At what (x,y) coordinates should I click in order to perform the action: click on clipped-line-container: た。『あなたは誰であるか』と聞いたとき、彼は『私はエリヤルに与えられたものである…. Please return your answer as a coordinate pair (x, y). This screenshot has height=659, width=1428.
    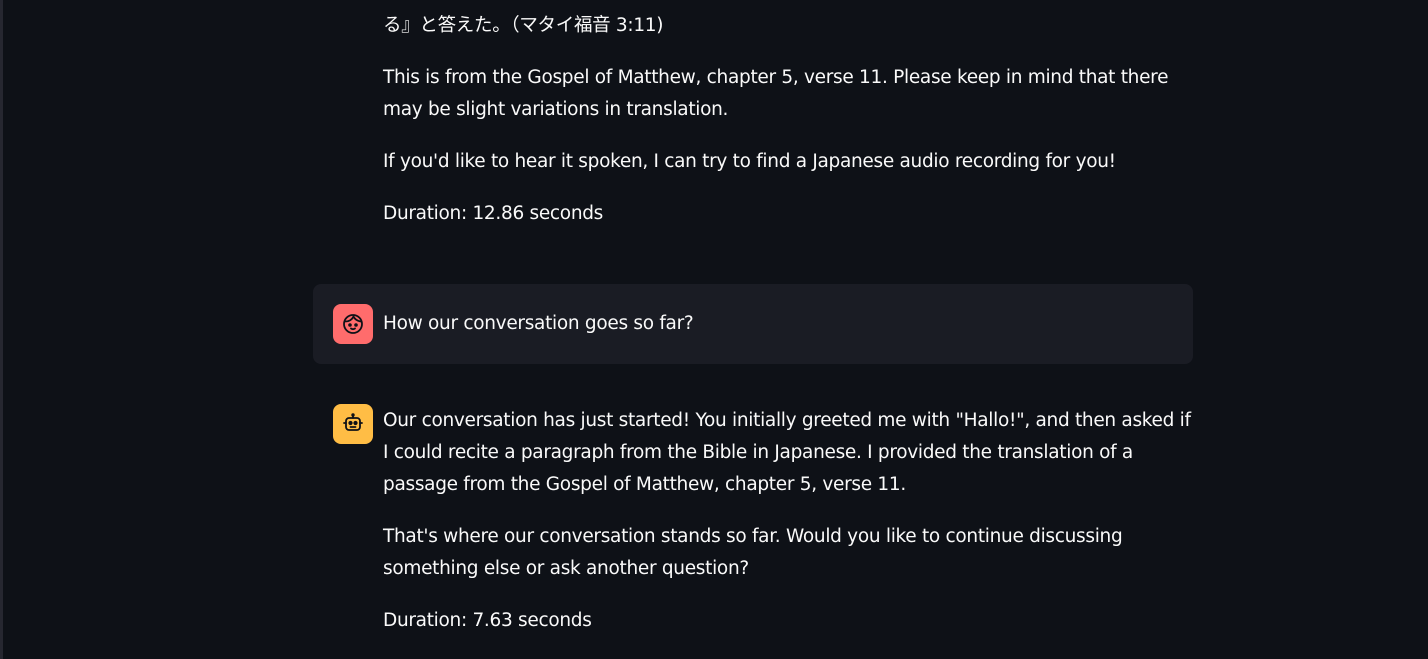
    Looking at the image, I should click on (783, 5).